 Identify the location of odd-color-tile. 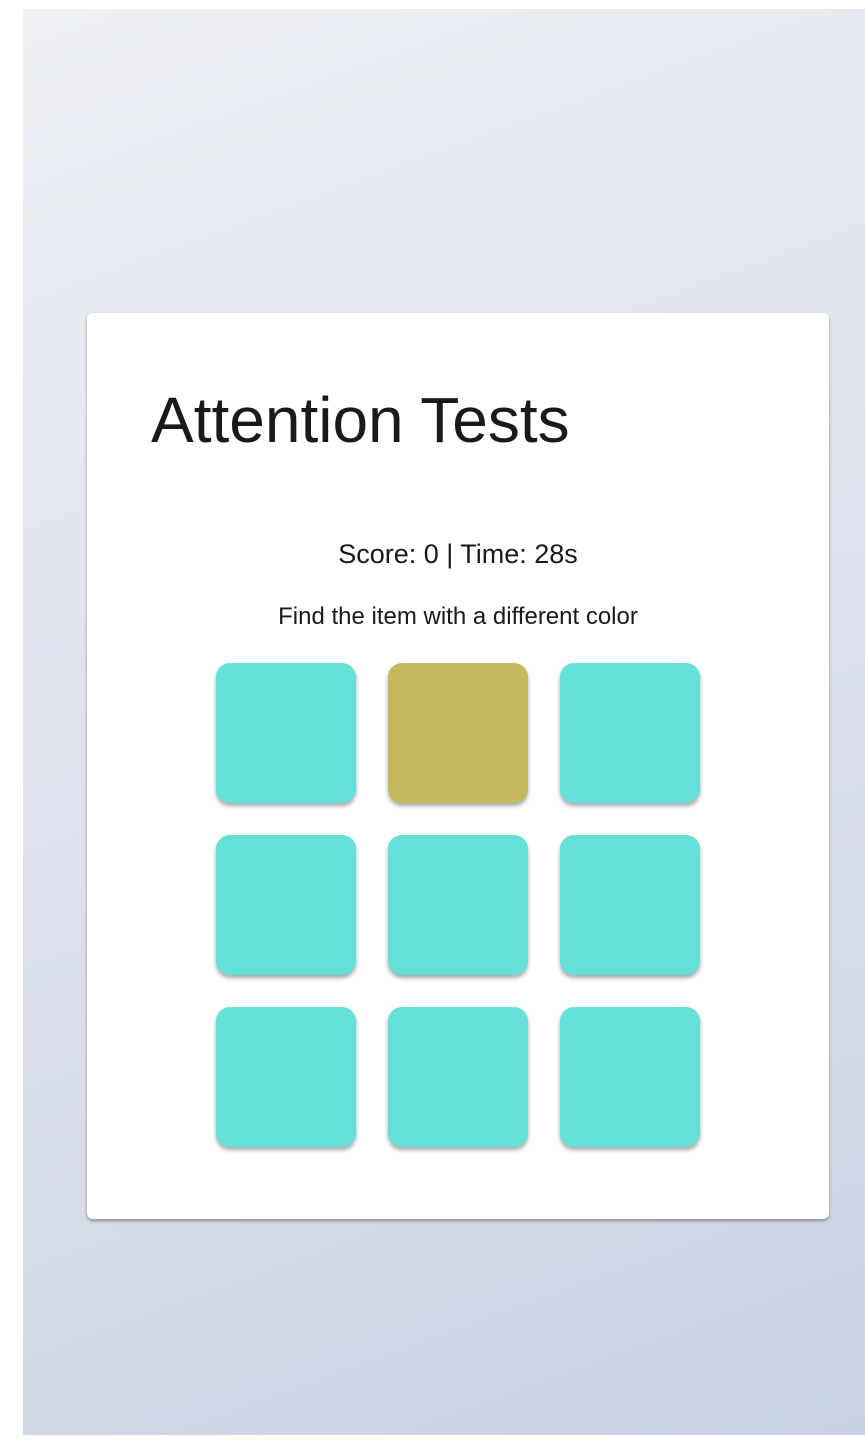
(458, 733).